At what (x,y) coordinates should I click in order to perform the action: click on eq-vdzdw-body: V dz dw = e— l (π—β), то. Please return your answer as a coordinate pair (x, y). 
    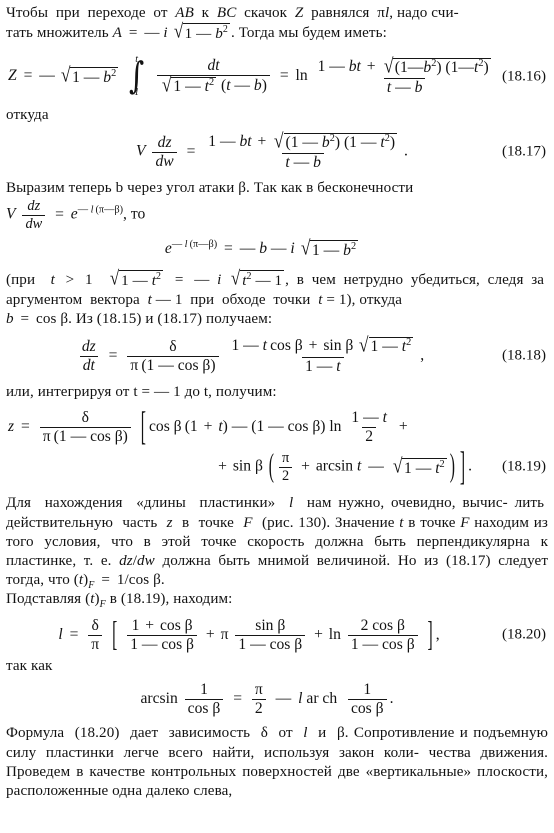
    Looking at the image, I should click on (76, 215).